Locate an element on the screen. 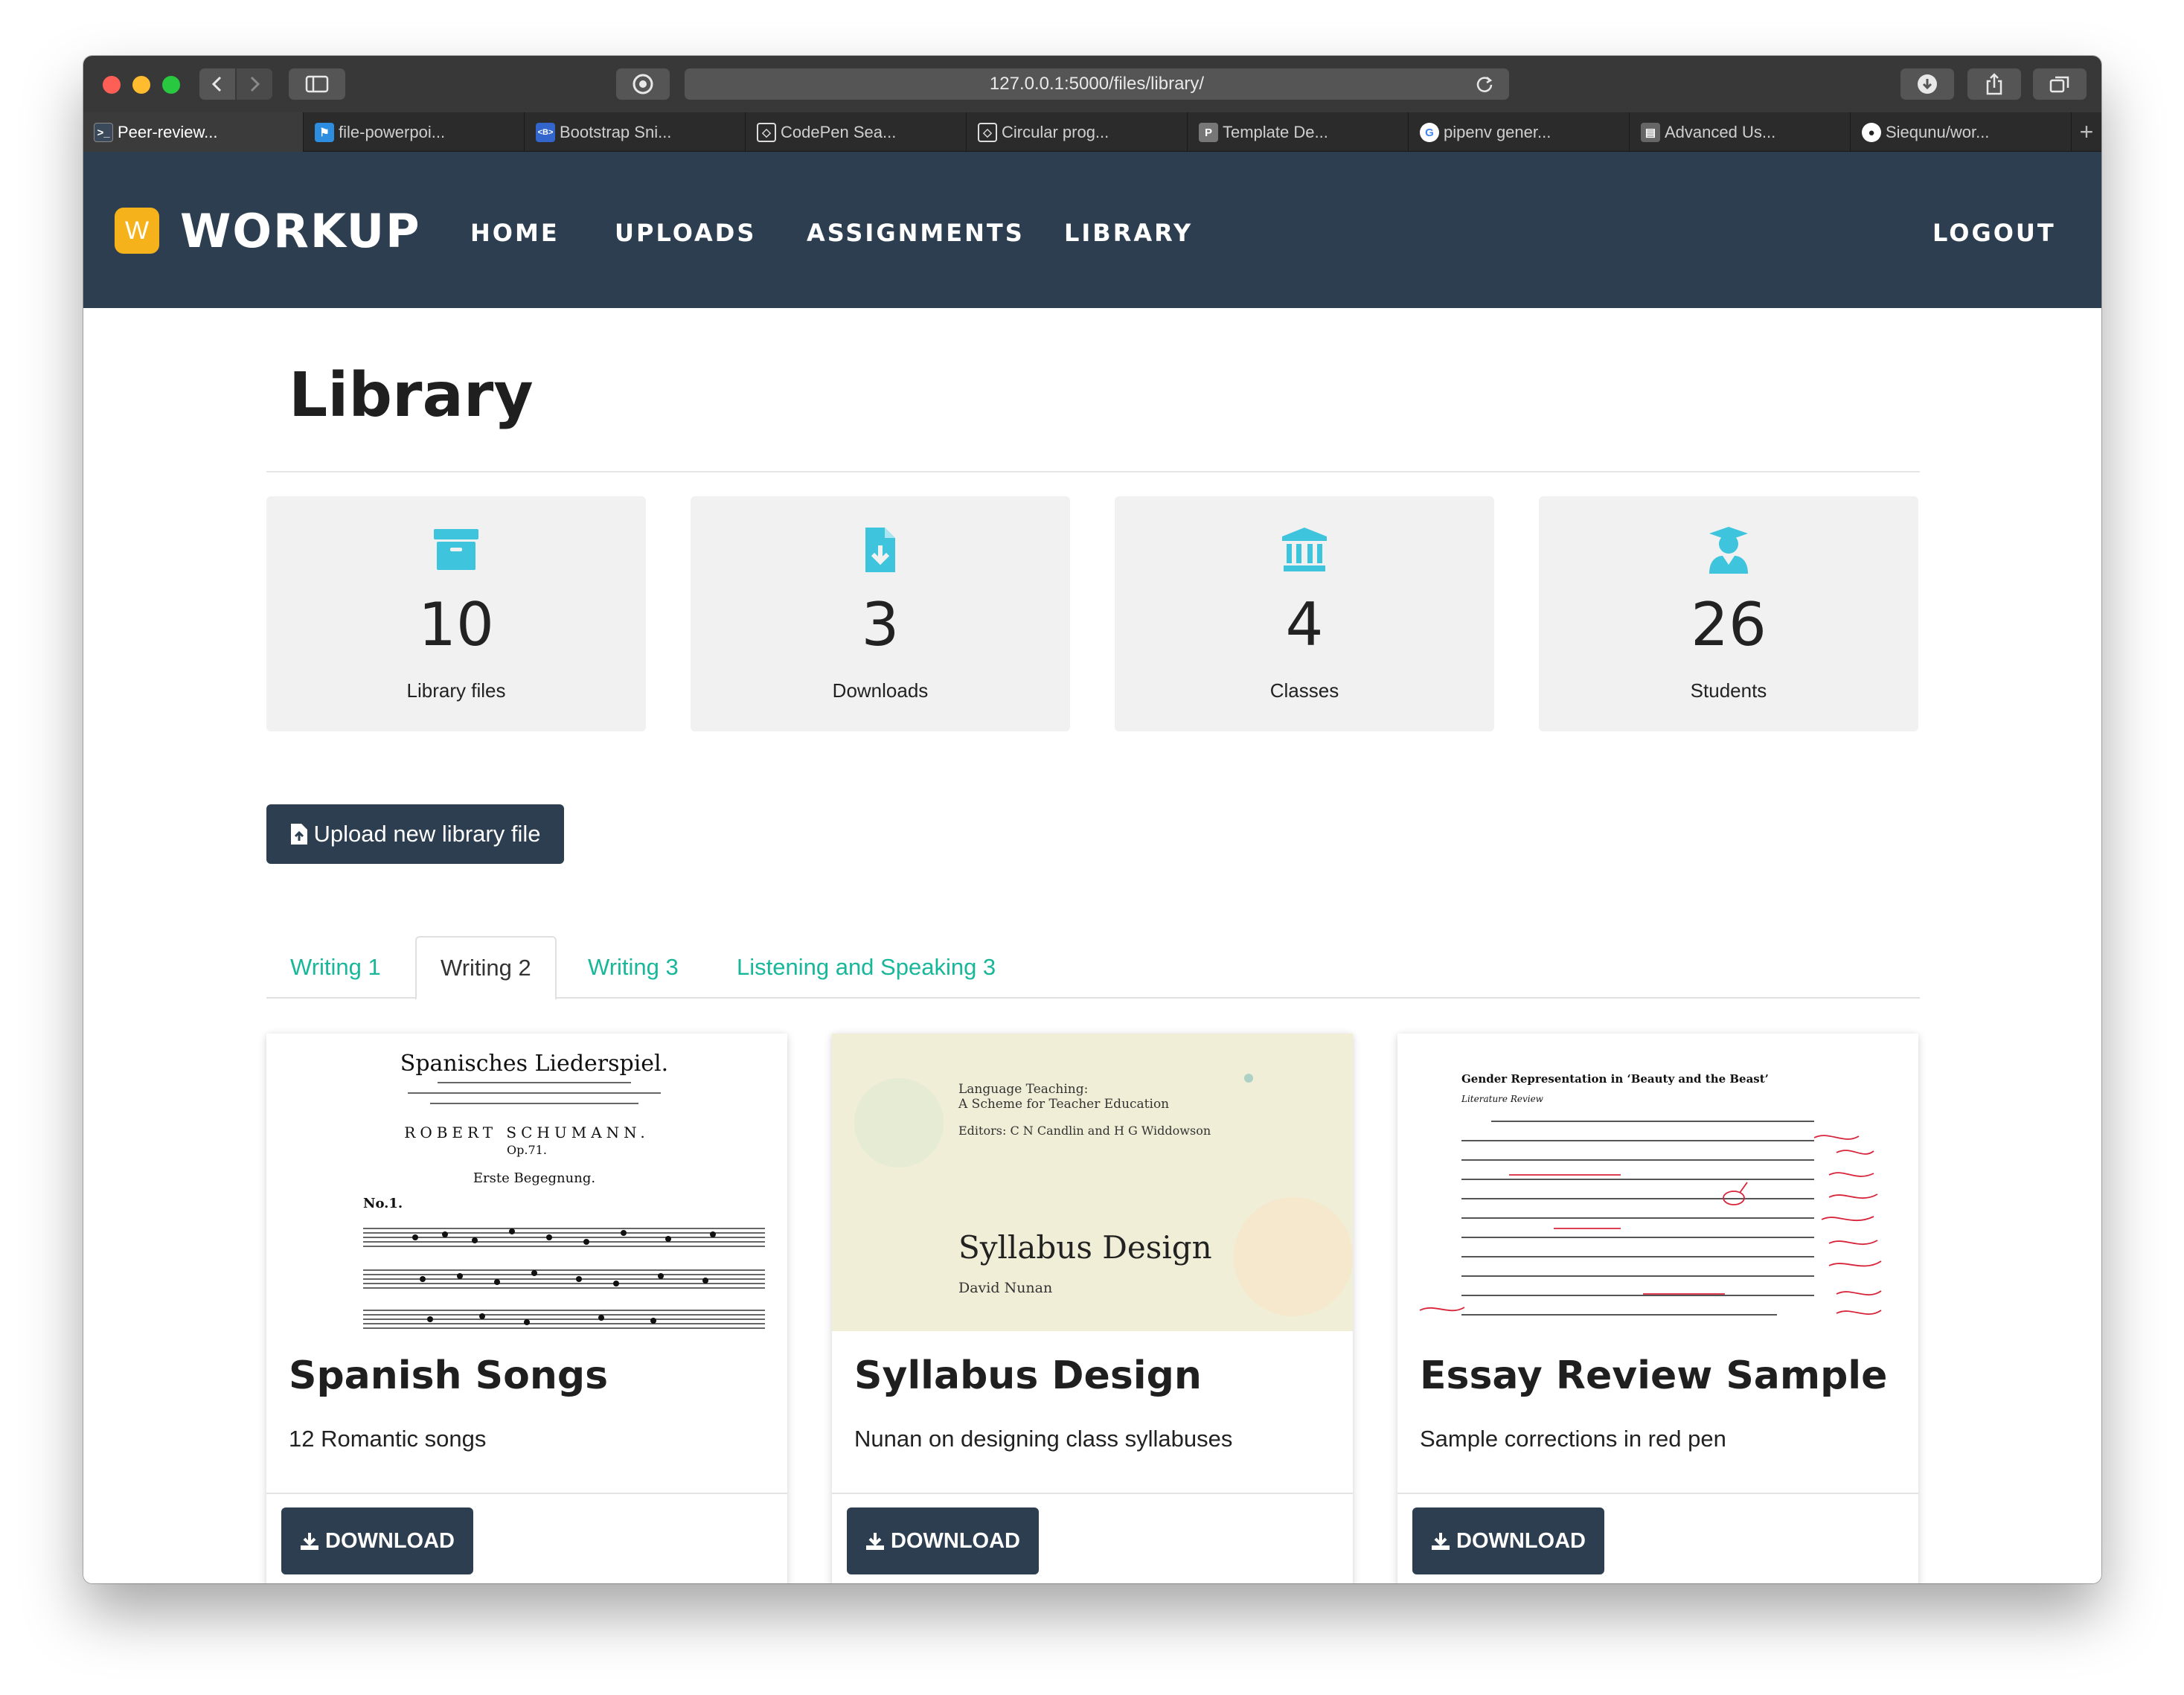 Image resolution: width=2184 pixels, height=1695 pixels. chevron-right-icon is located at coordinates (255, 84).